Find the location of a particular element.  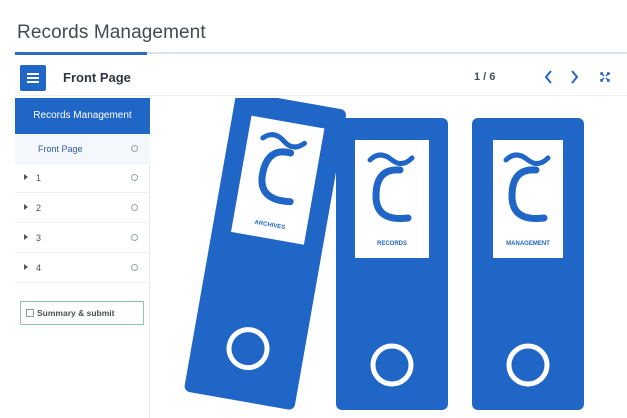

previous-page-button is located at coordinates (549, 77).